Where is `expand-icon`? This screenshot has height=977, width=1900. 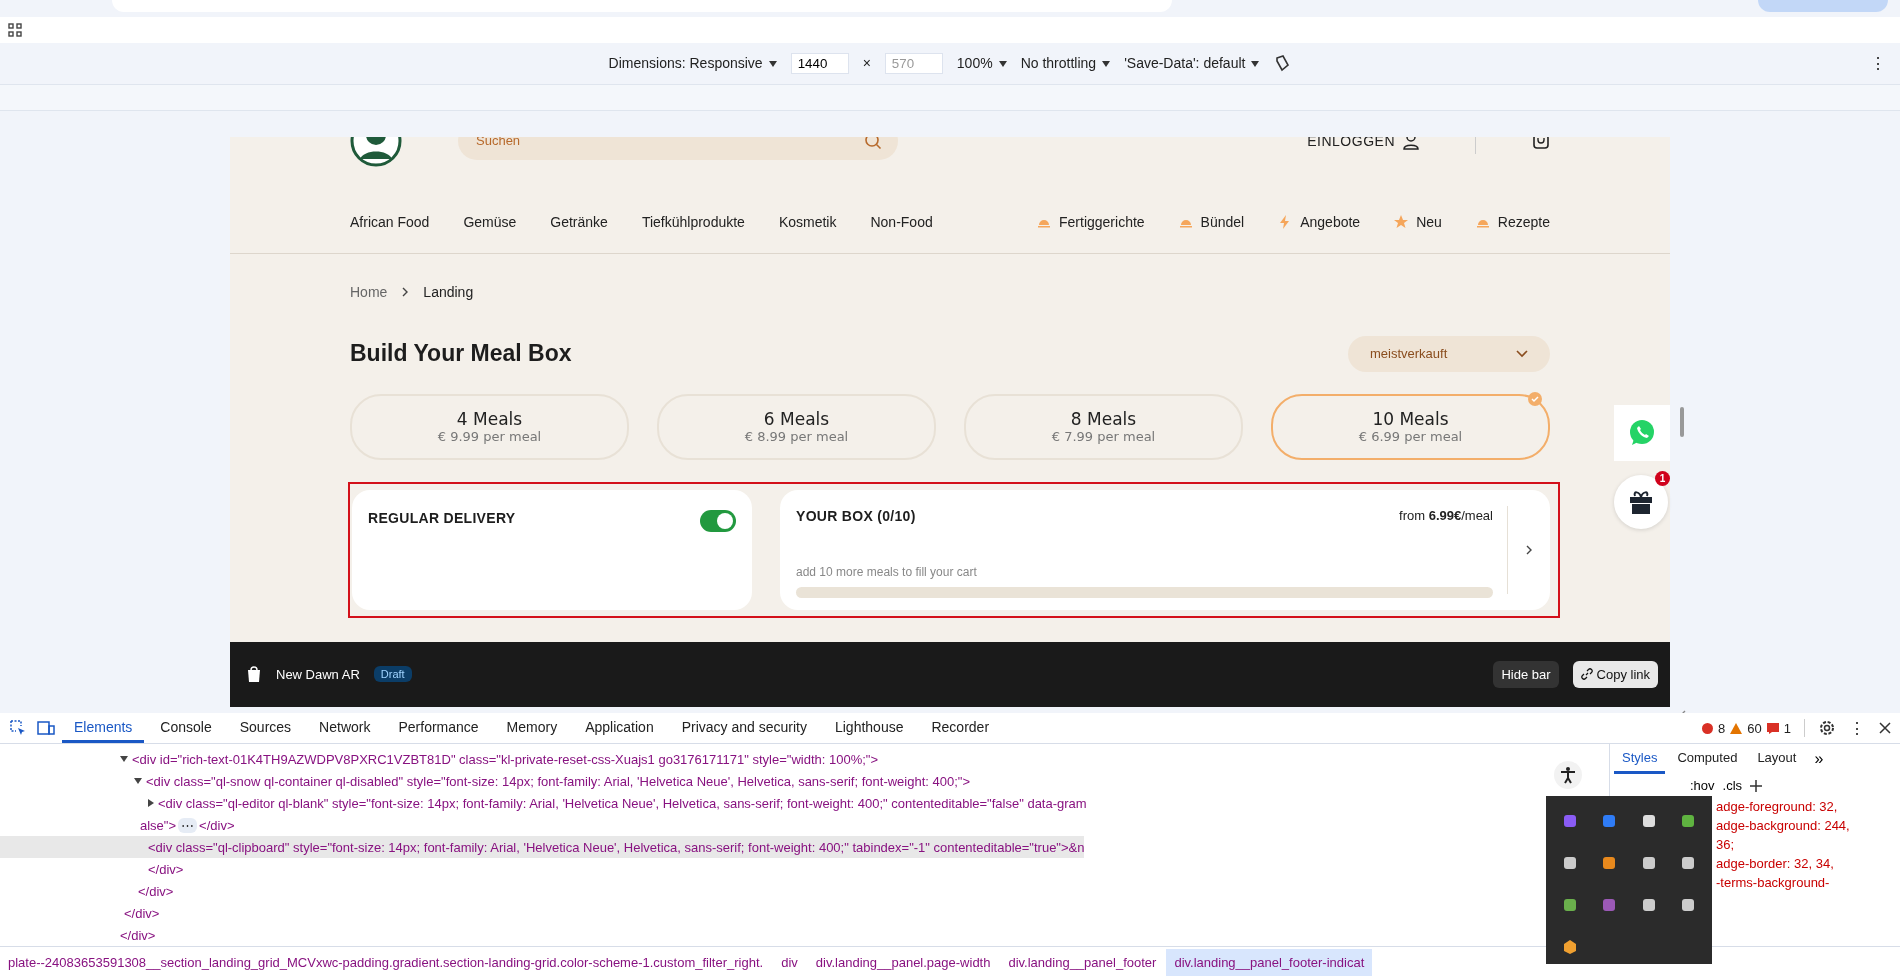
expand-icon is located at coordinates (151, 803).